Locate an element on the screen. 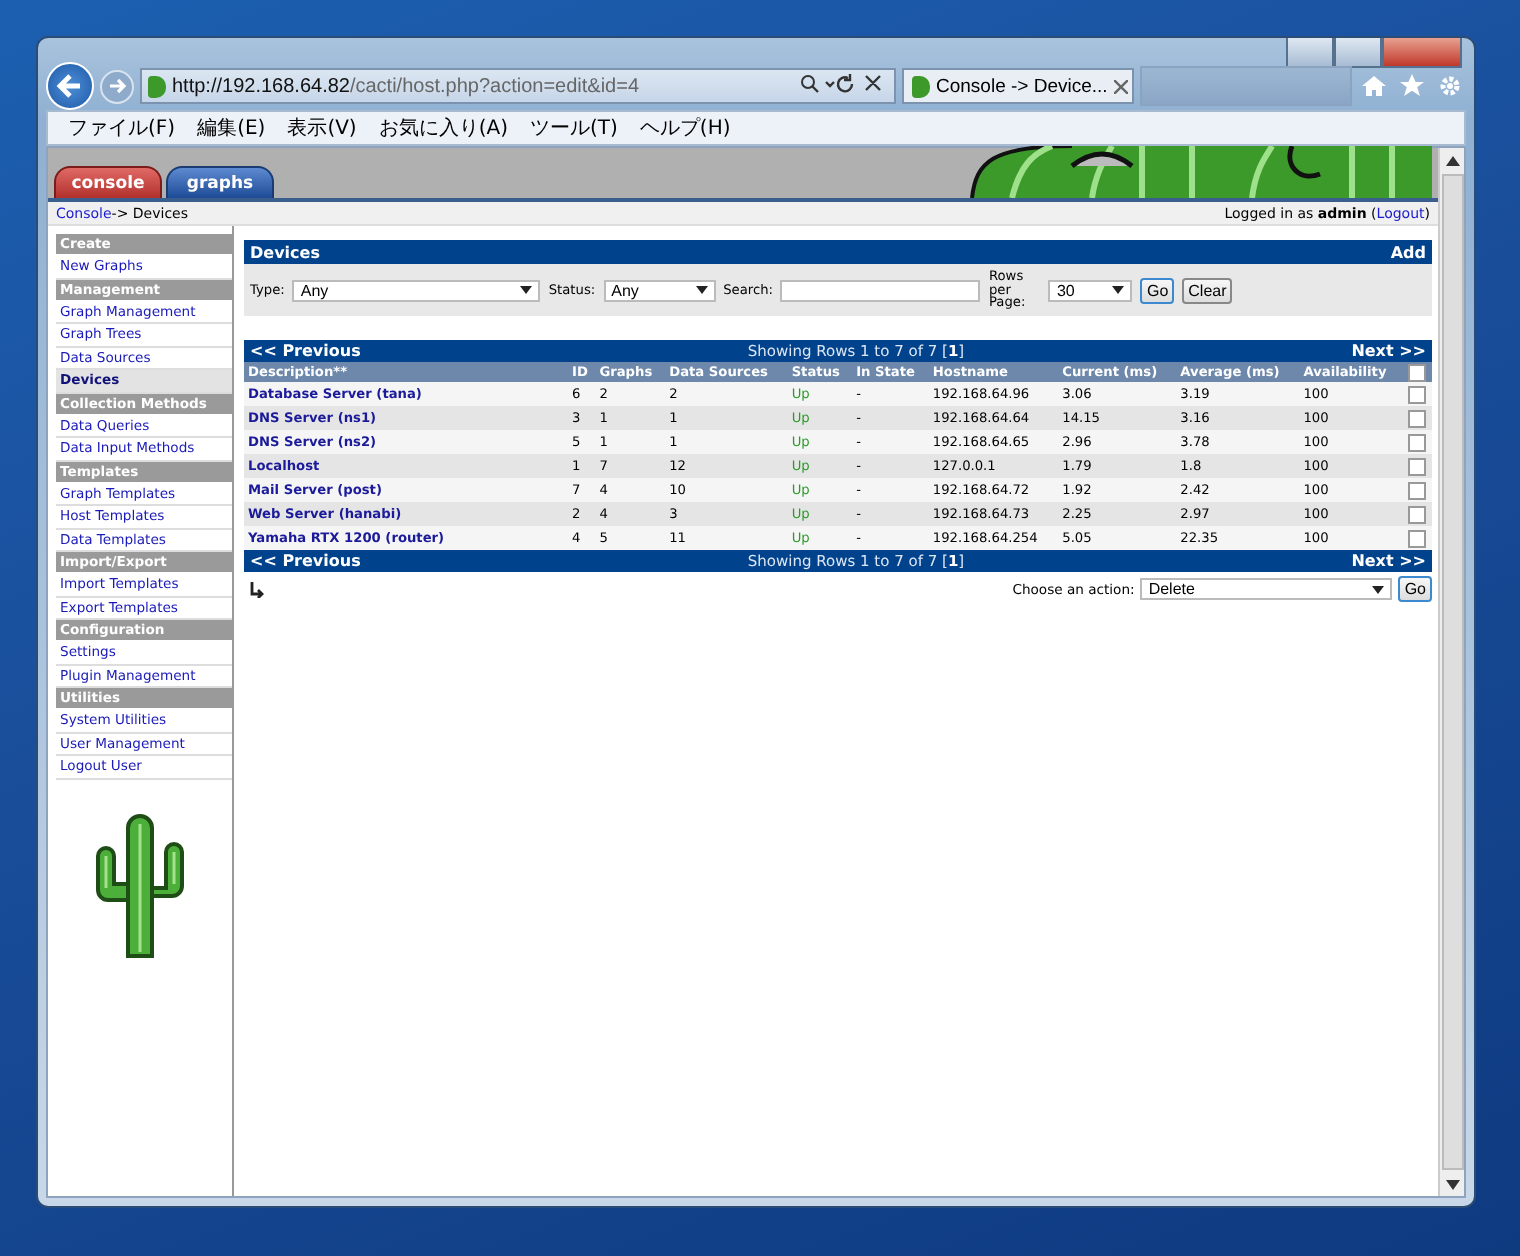 This screenshot has width=1520, height=1256. action-dropdown: Delete is located at coordinates (1266, 589).